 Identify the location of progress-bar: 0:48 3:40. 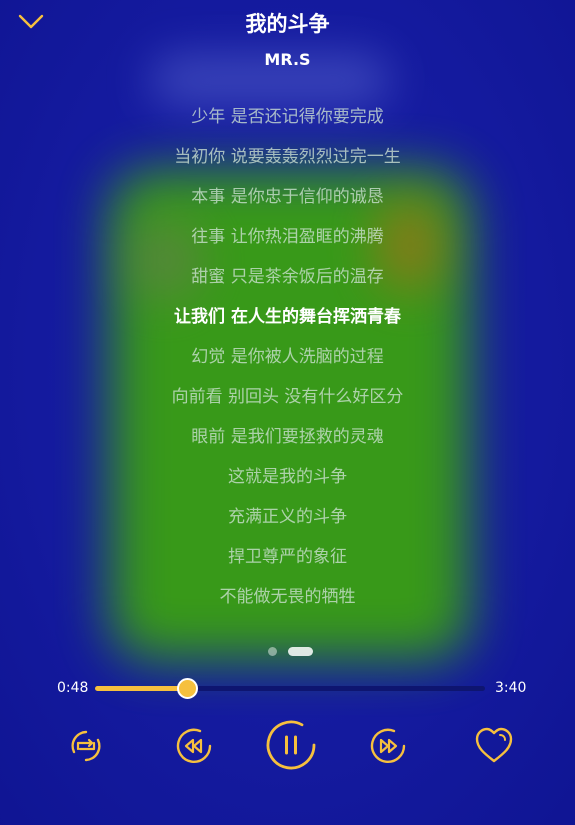
(287, 689).